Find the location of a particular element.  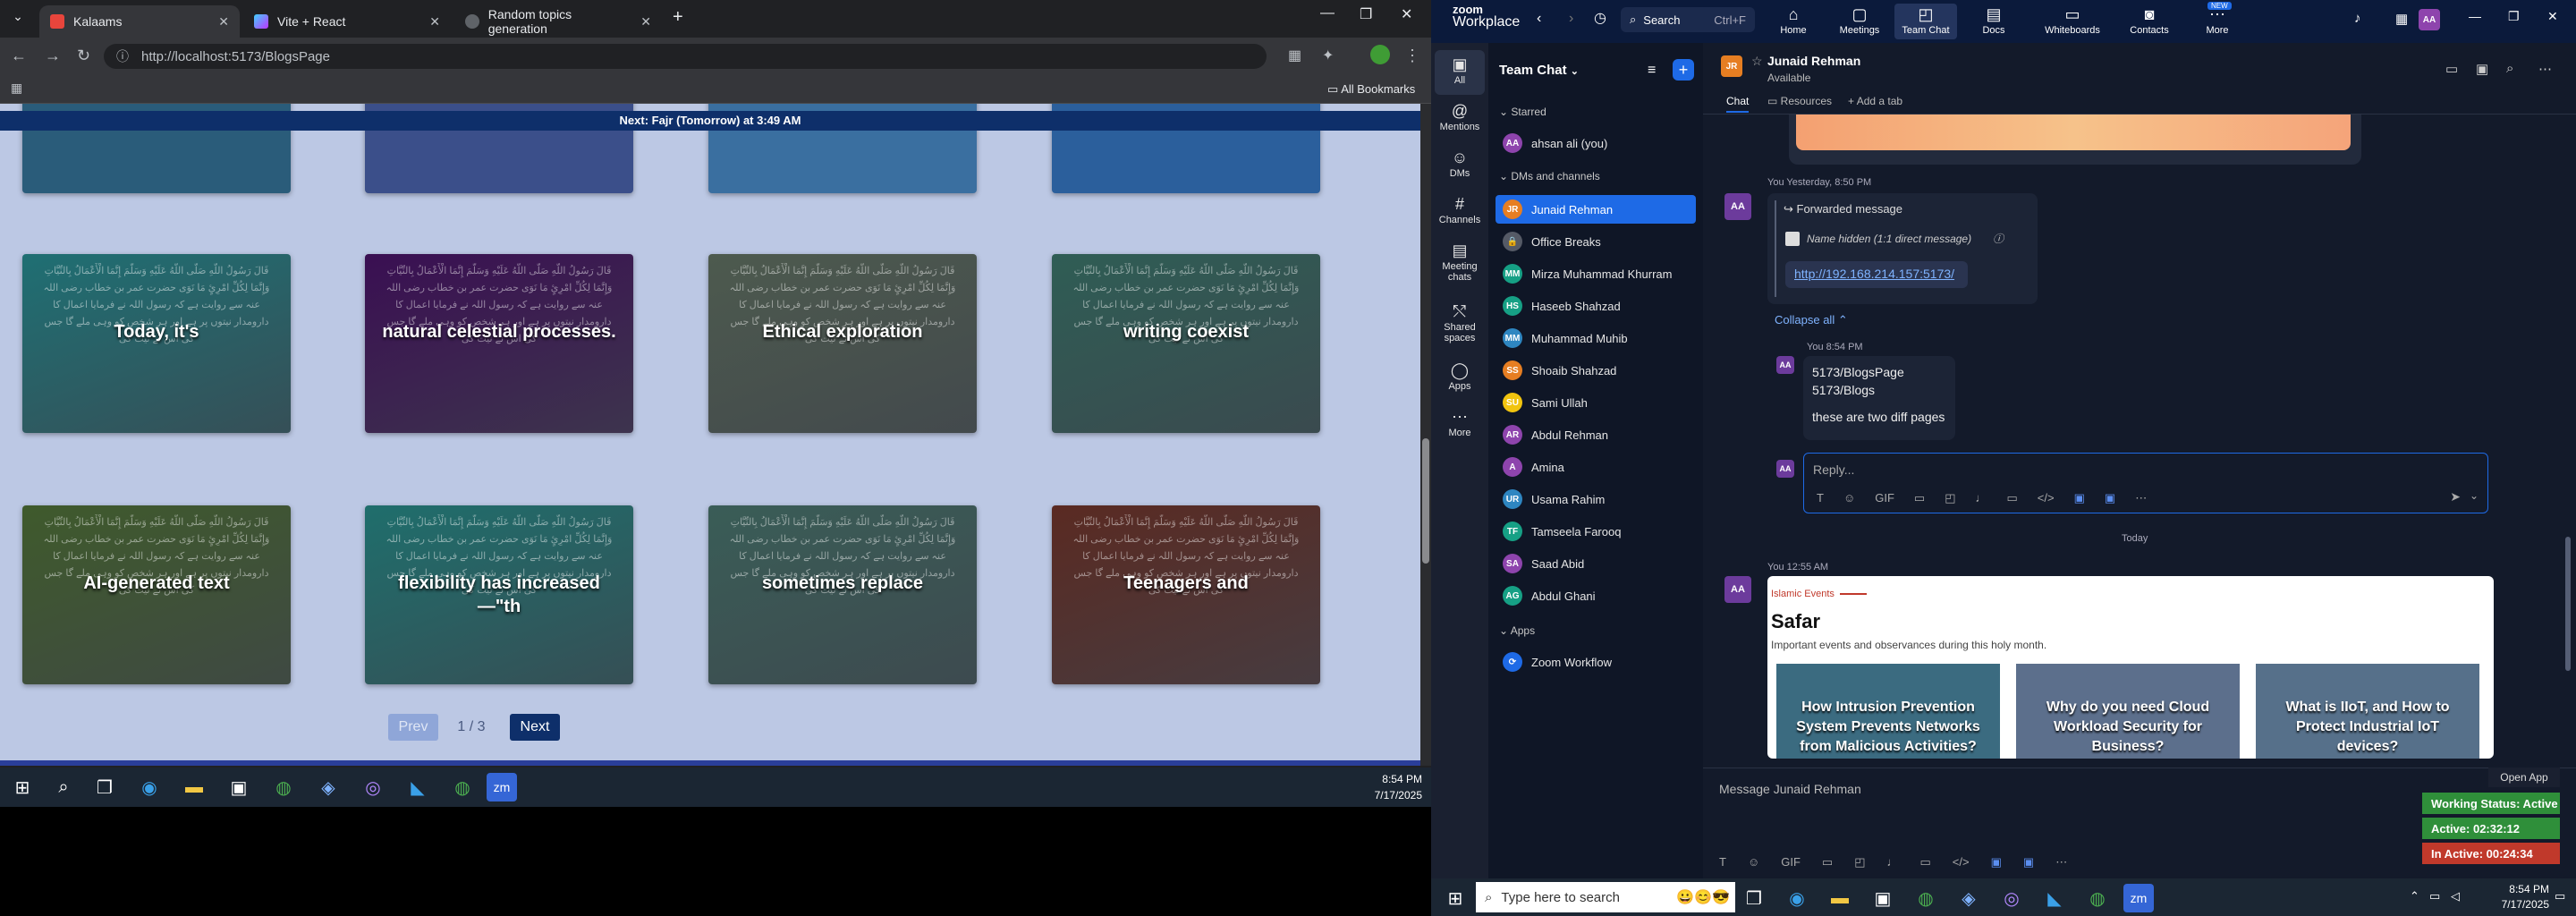

collapse-all-link: Collapse all ⌃ is located at coordinates (1811, 320).